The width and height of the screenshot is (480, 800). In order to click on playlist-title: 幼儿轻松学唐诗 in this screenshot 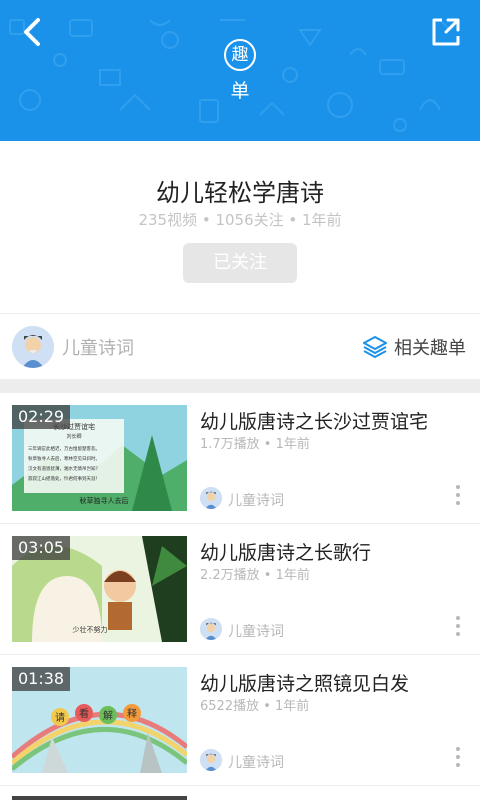, I will do `click(240, 193)`.